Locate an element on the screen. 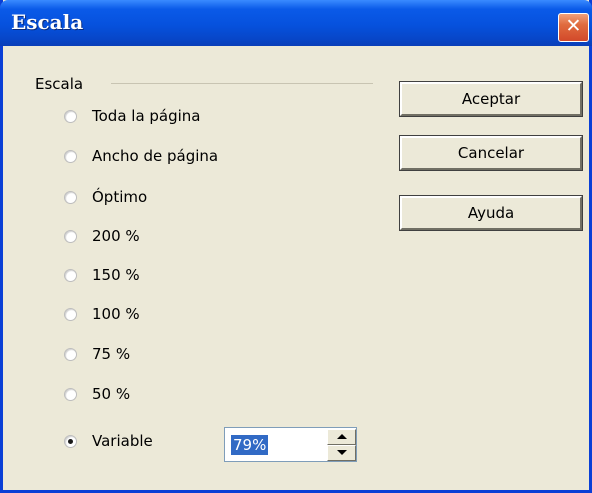 The height and width of the screenshot is (493, 592). spin-down-button is located at coordinates (341, 453).